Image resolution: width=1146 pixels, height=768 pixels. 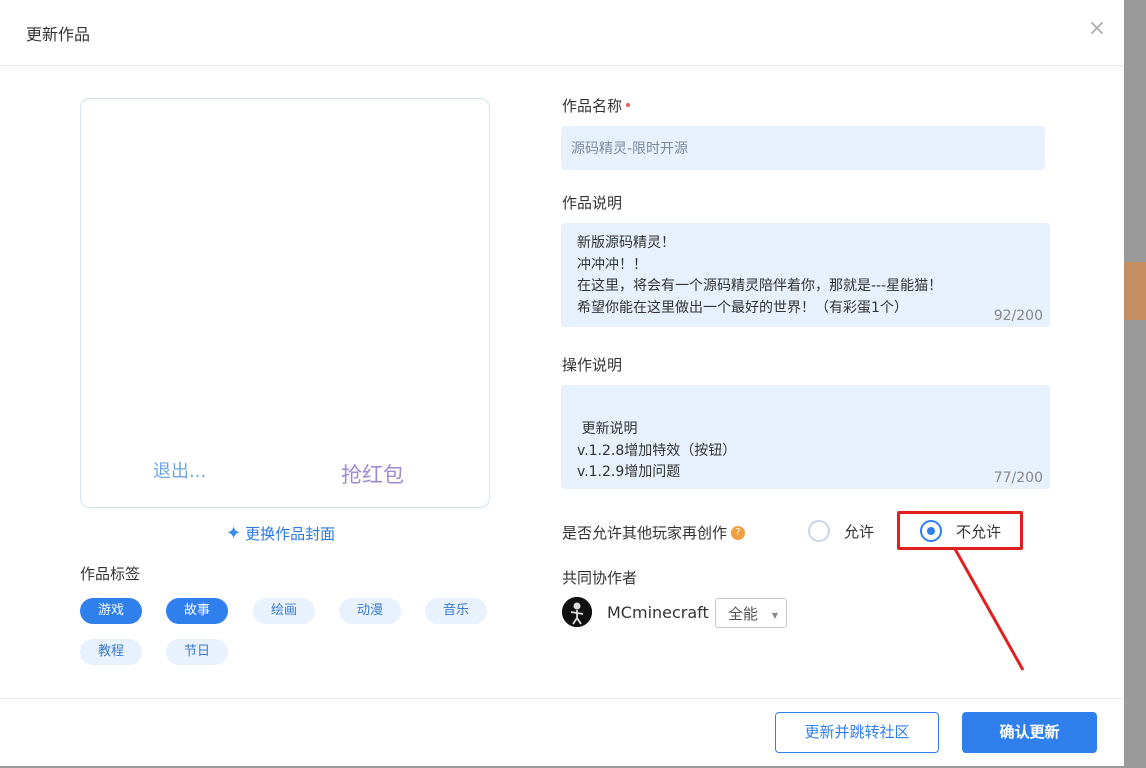 What do you see at coordinates (197, 652) in the screenshot?
I see `tag-festival: 节日` at bounding box center [197, 652].